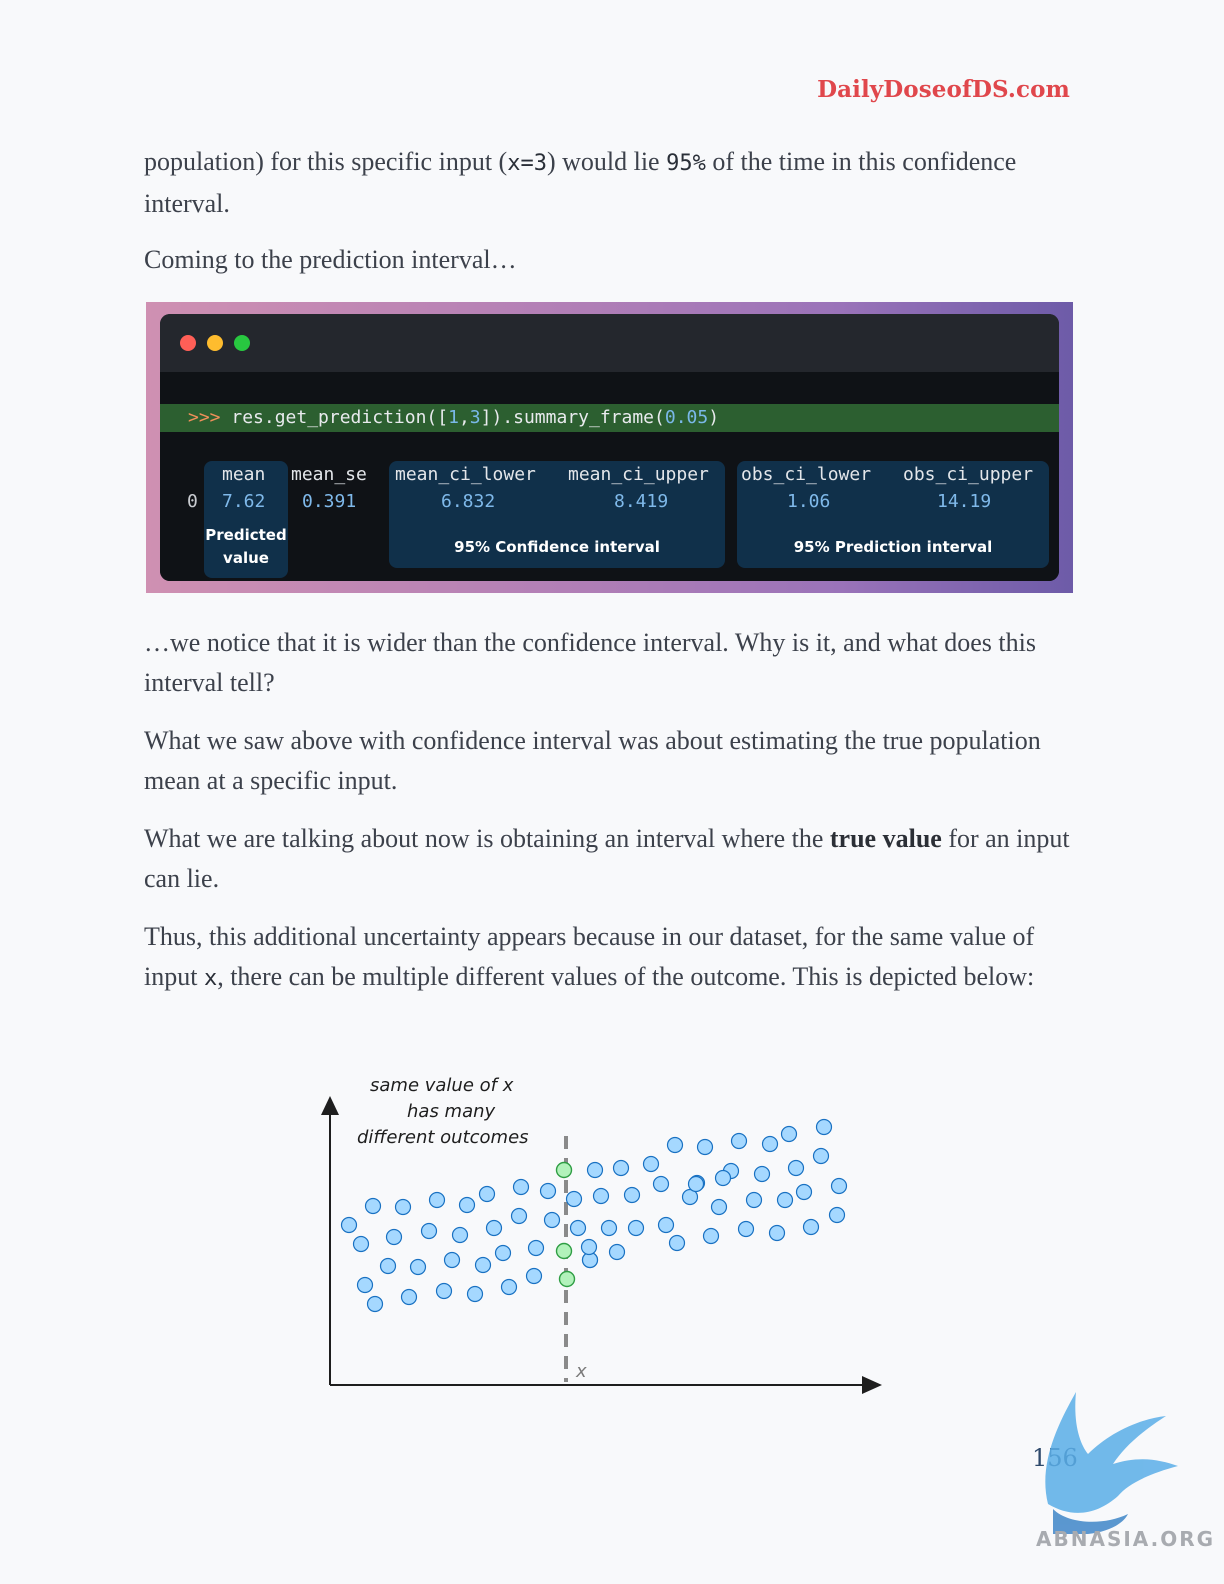 This screenshot has width=1224, height=1584. What do you see at coordinates (330, 1105) in the screenshot?
I see `y-axis-arrow-icon` at bounding box center [330, 1105].